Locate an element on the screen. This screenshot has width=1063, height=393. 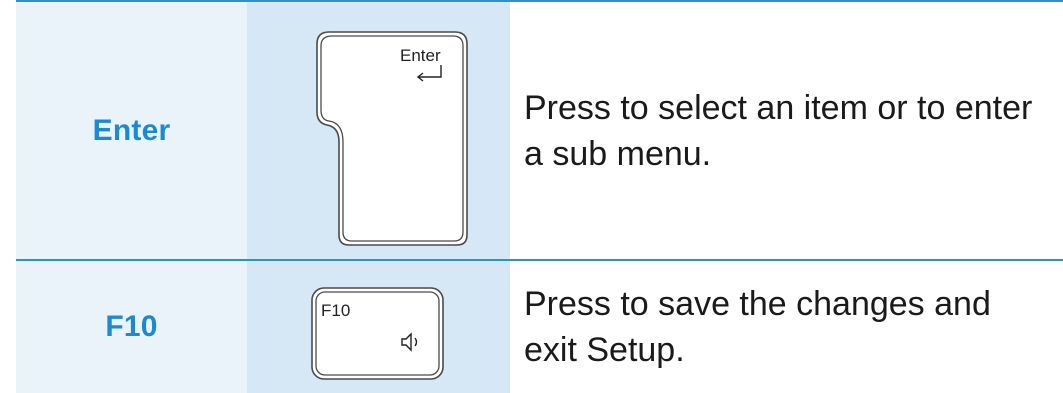
f10-keycap-illustration is located at coordinates (377, 333).